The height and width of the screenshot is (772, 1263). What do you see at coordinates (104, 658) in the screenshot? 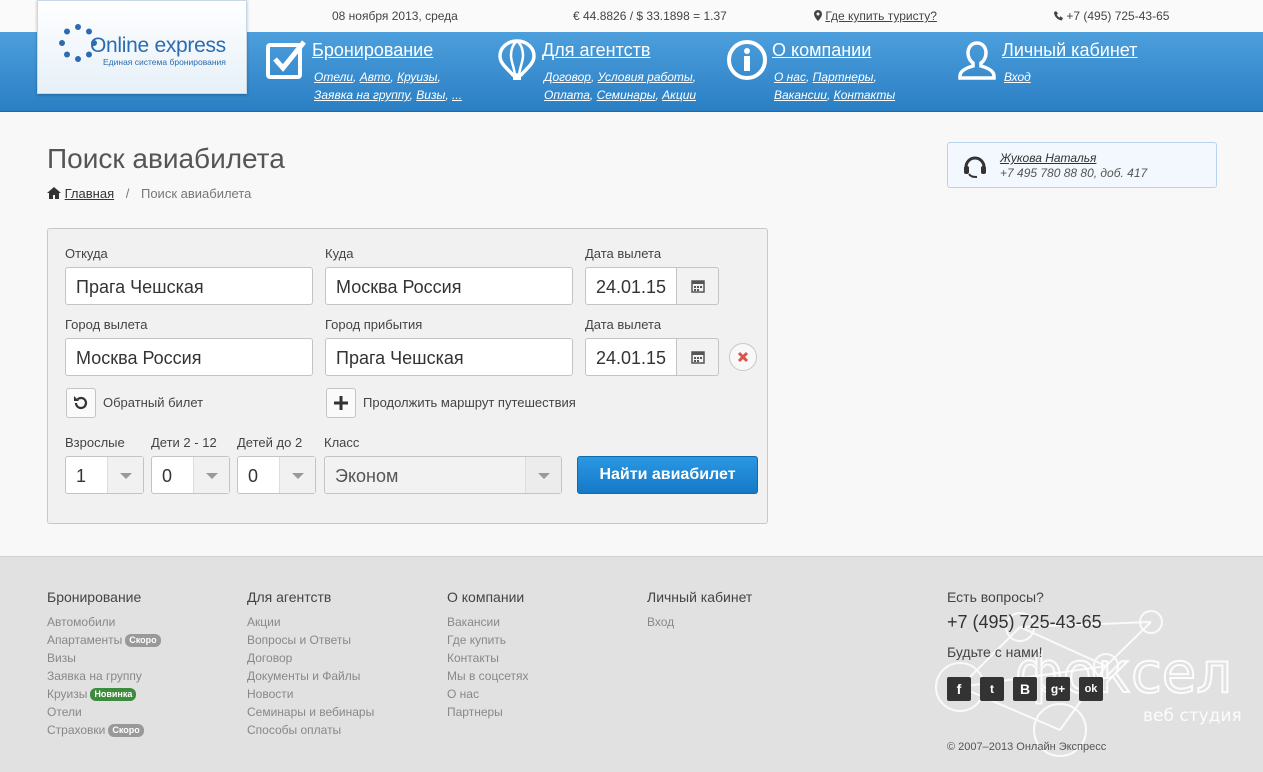
I see `footer-link: Визы` at bounding box center [104, 658].